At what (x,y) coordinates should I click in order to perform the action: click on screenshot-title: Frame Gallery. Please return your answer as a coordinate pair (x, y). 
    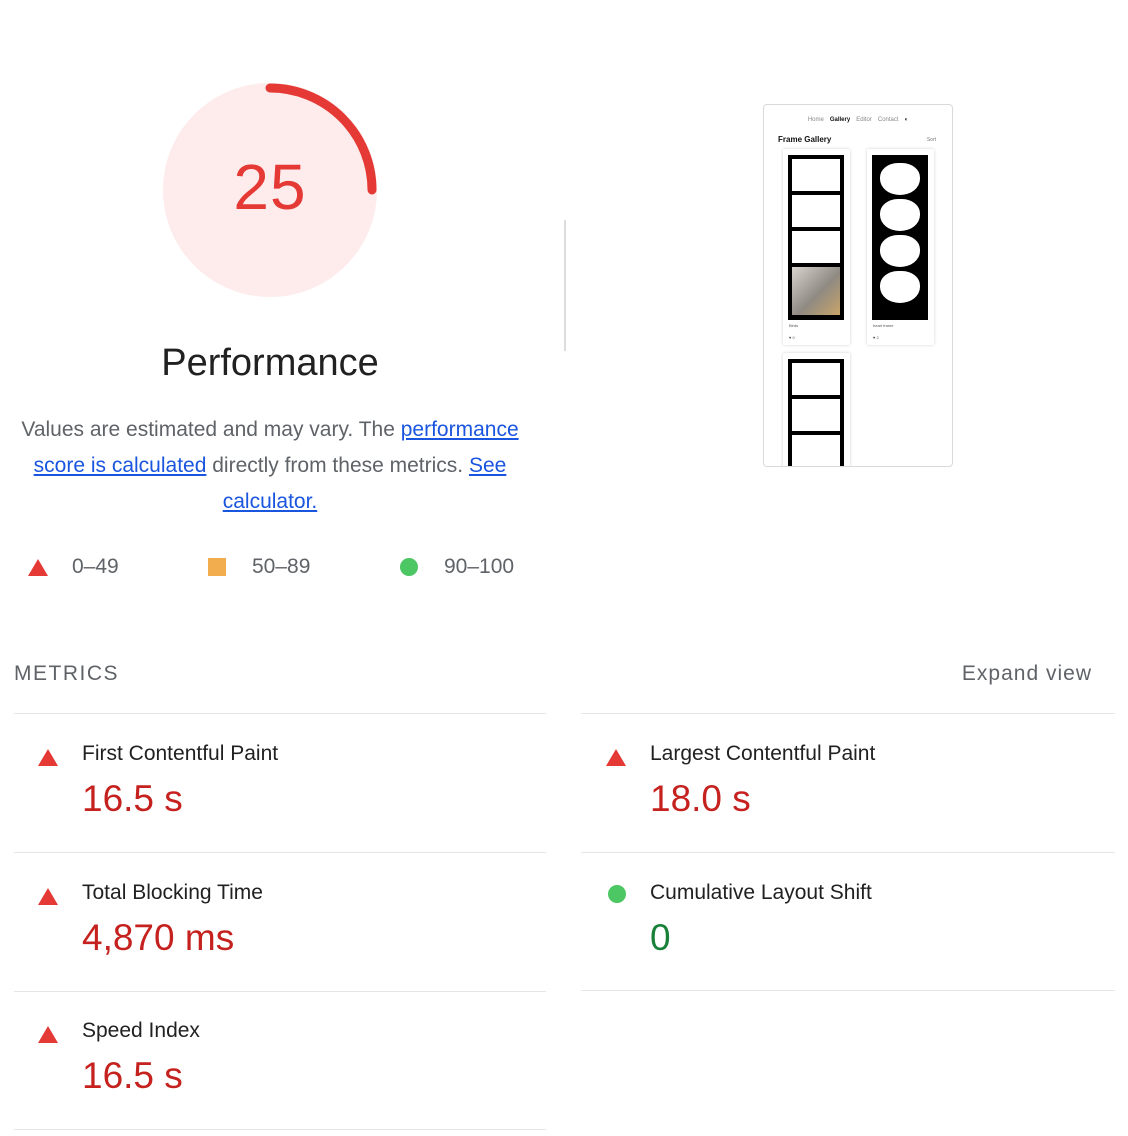
    Looking at the image, I should click on (805, 139).